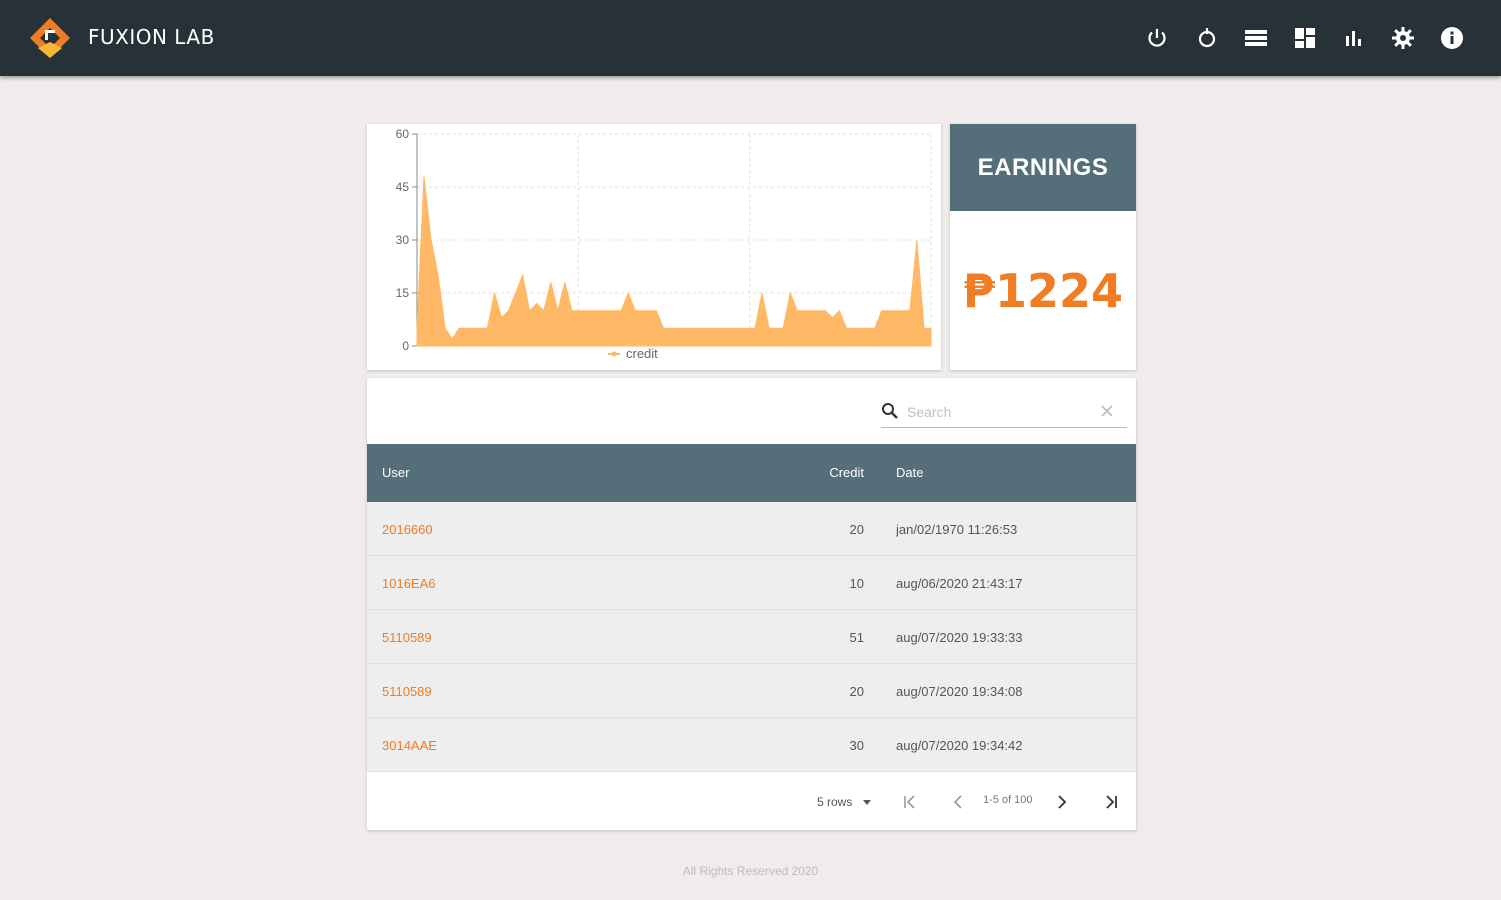 Image resolution: width=1501 pixels, height=900 pixels. Describe the element at coordinates (959, 745) in the screenshot. I see `date-cell: aug/07/2020 19:34:42` at that location.